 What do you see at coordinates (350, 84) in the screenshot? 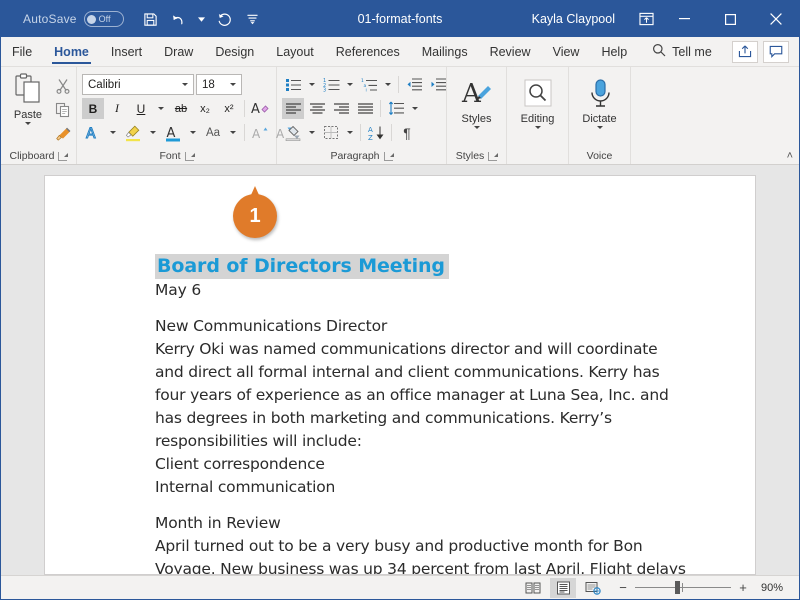
I see `numbering-dropdown-icon` at bounding box center [350, 84].